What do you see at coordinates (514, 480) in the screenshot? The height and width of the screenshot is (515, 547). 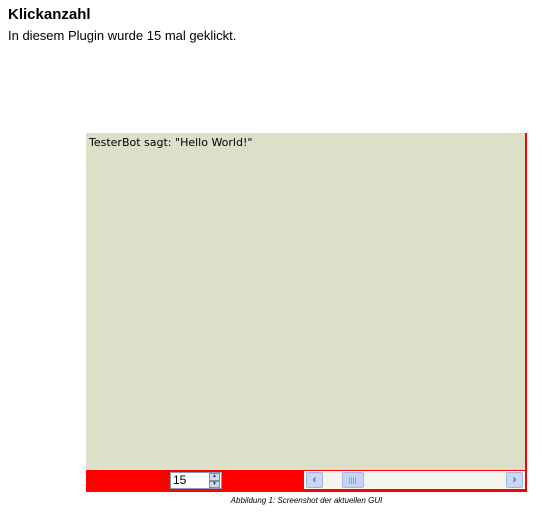 I see `scroll-right-arrow-icon: ›` at bounding box center [514, 480].